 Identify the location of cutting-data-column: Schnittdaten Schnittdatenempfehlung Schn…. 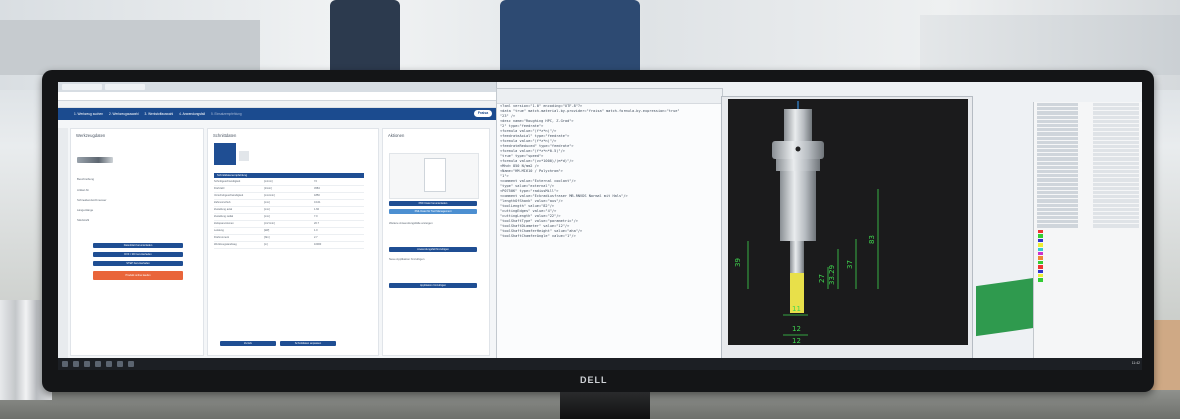
(293, 242).